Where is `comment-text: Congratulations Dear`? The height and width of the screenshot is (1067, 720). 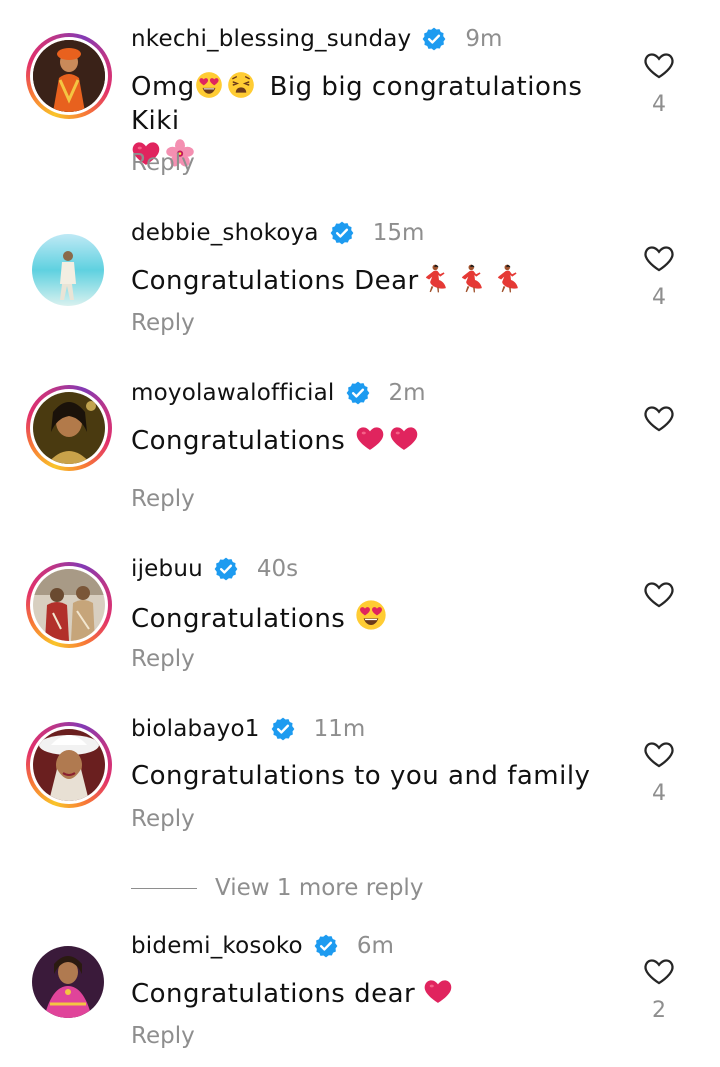
comment-text: Congratulations Dear is located at coordinates (381, 280).